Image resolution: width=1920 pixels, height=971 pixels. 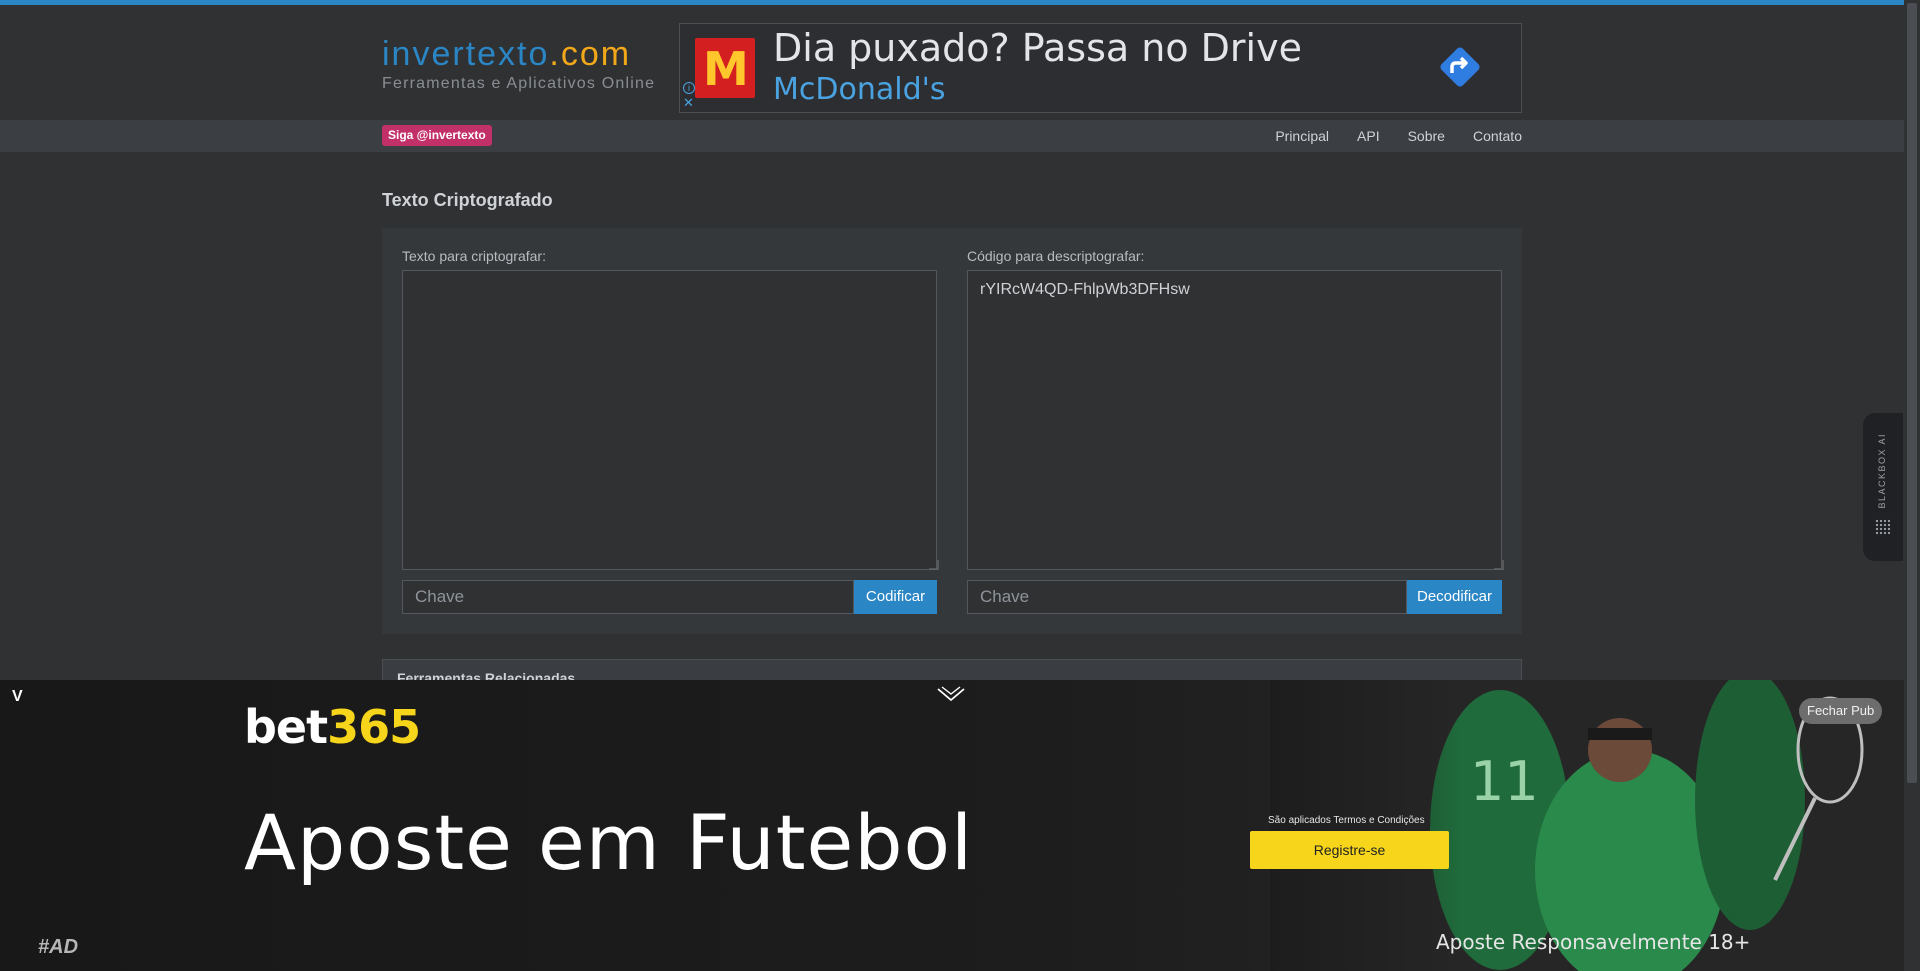 I want to click on blackbox-label: BLACKBOX AI, so click(x=1882, y=471).